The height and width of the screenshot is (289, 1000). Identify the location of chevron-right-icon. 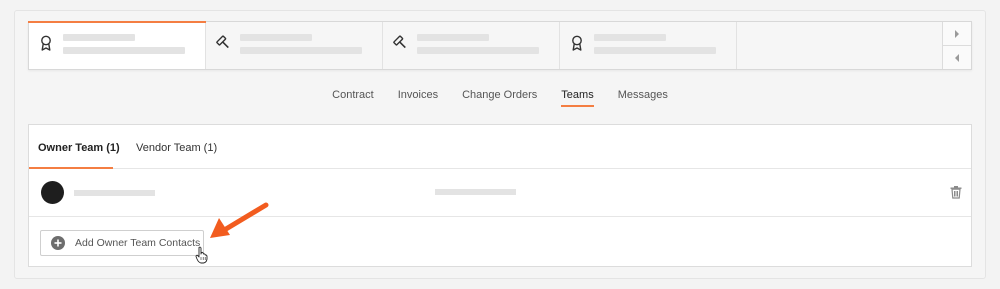
(957, 33).